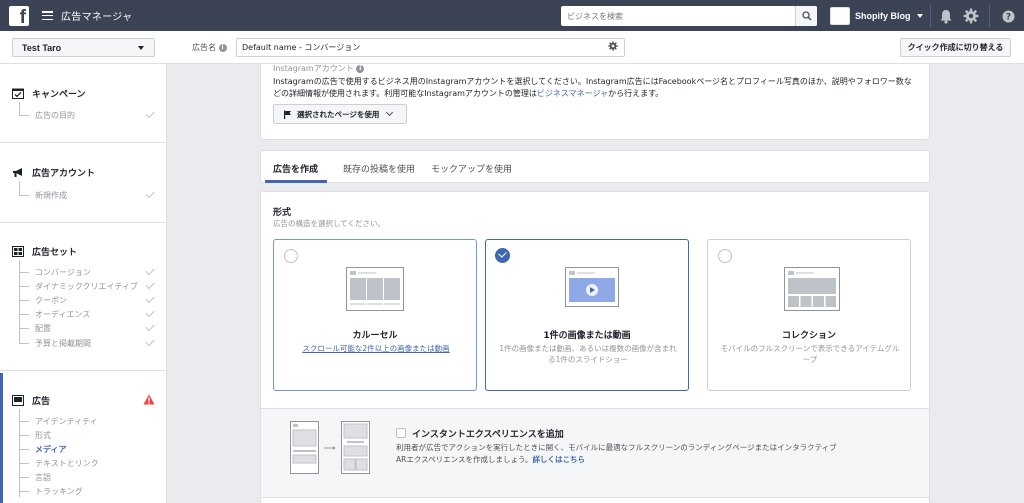 This screenshot has width=1024, height=503. Describe the element at coordinates (883, 16) in the screenshot. I see `account-name: Shopify Blog` at that location.